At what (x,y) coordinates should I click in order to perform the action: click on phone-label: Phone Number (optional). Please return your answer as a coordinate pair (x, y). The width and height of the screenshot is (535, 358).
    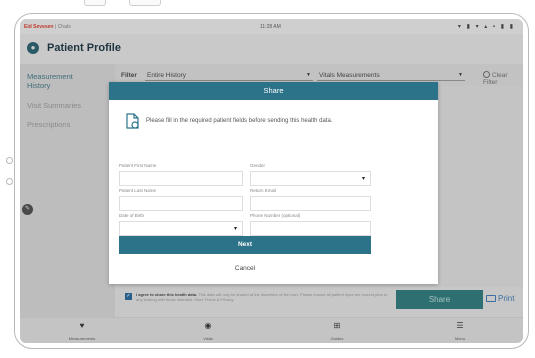
    Looking at the image, I should click on (275, 215).